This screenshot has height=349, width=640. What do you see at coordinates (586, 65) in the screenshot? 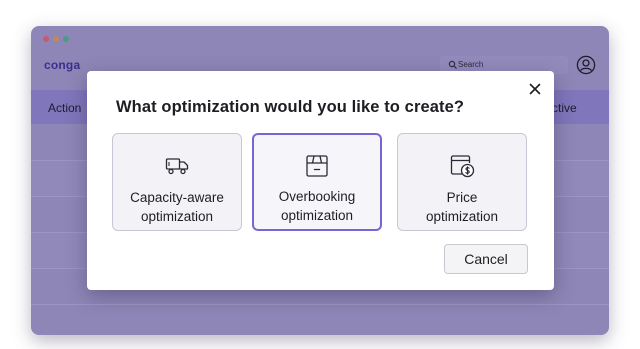
I see `user-avatar-icon` at bounding box center [586, 65].